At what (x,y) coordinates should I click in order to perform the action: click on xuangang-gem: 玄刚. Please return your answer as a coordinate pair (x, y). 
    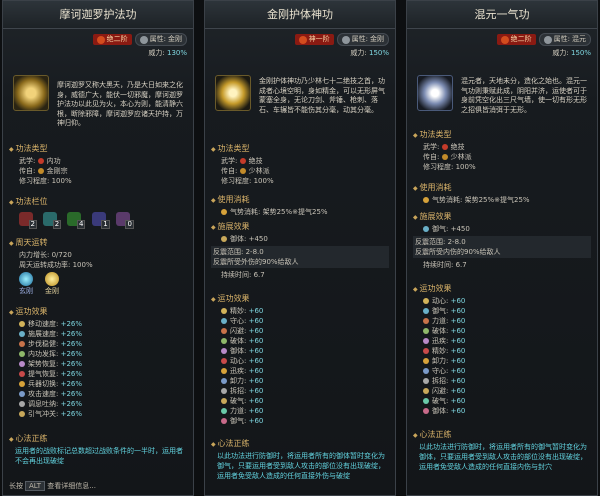
    Looking at the image, I should click on (26, 284).